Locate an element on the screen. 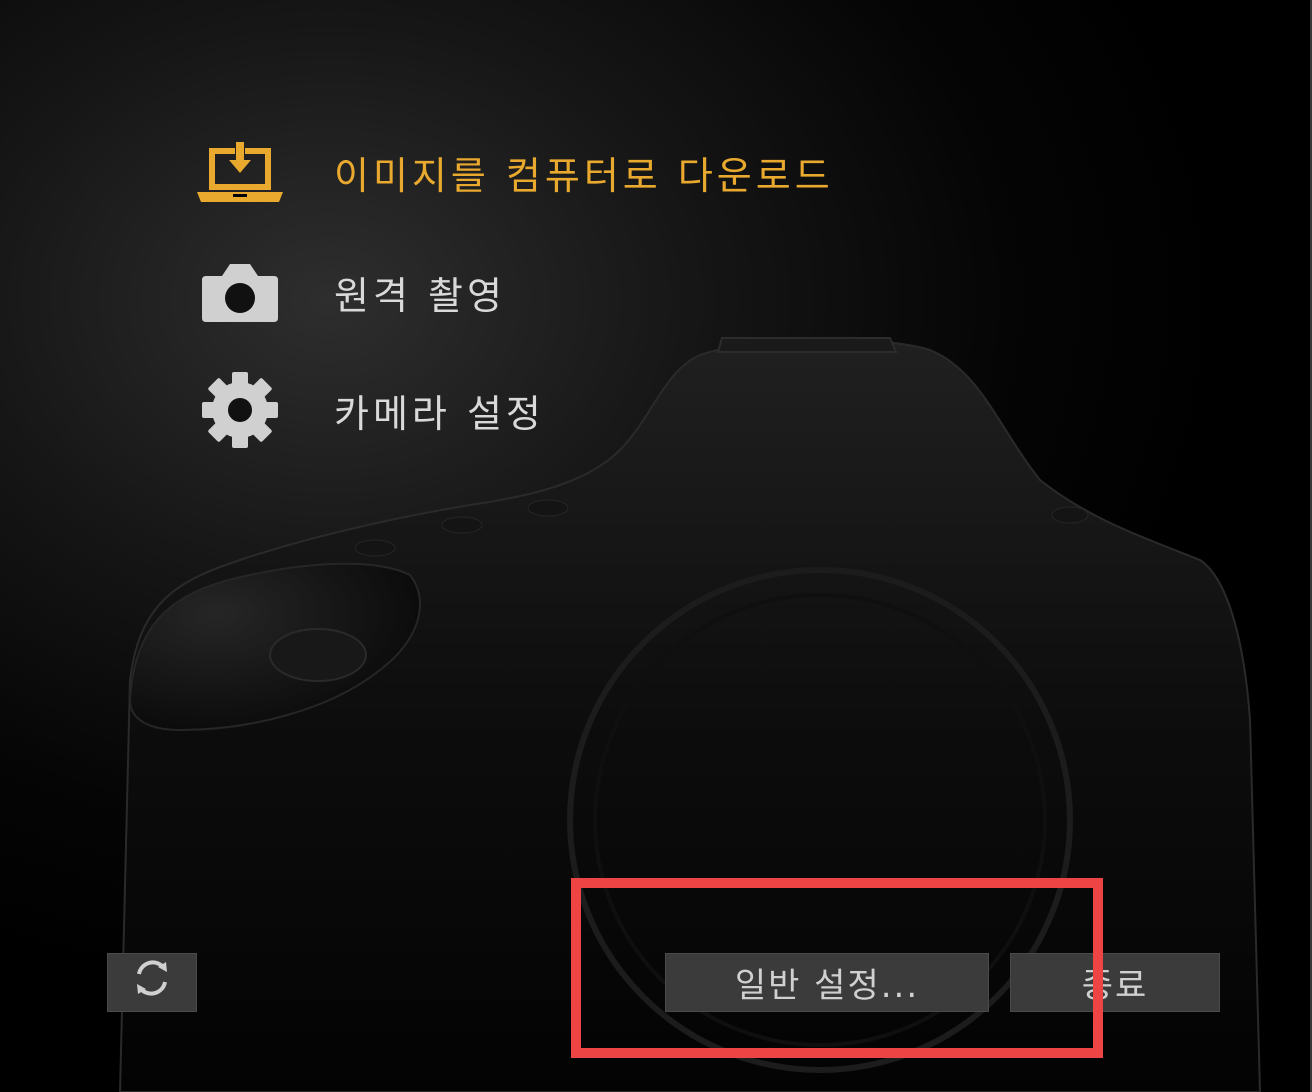 Image resolution: width=1312 pixels, height=1092 pixels. gear-icon is located at coordinates (240, 410).